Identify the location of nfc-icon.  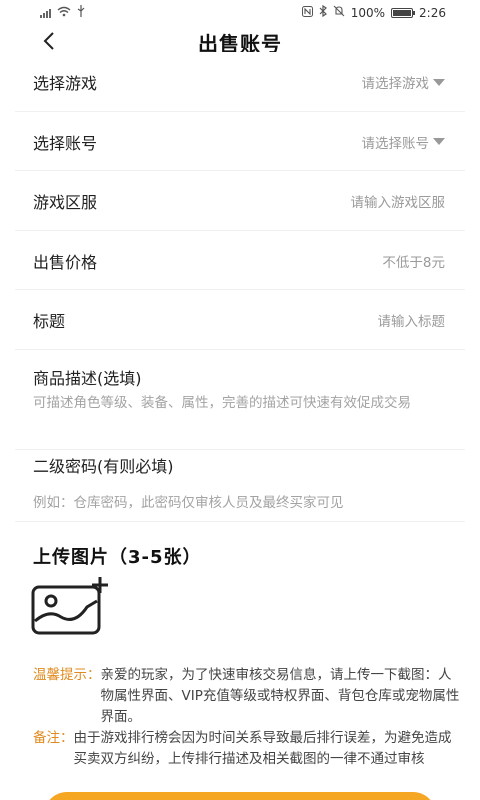
(307, 12).